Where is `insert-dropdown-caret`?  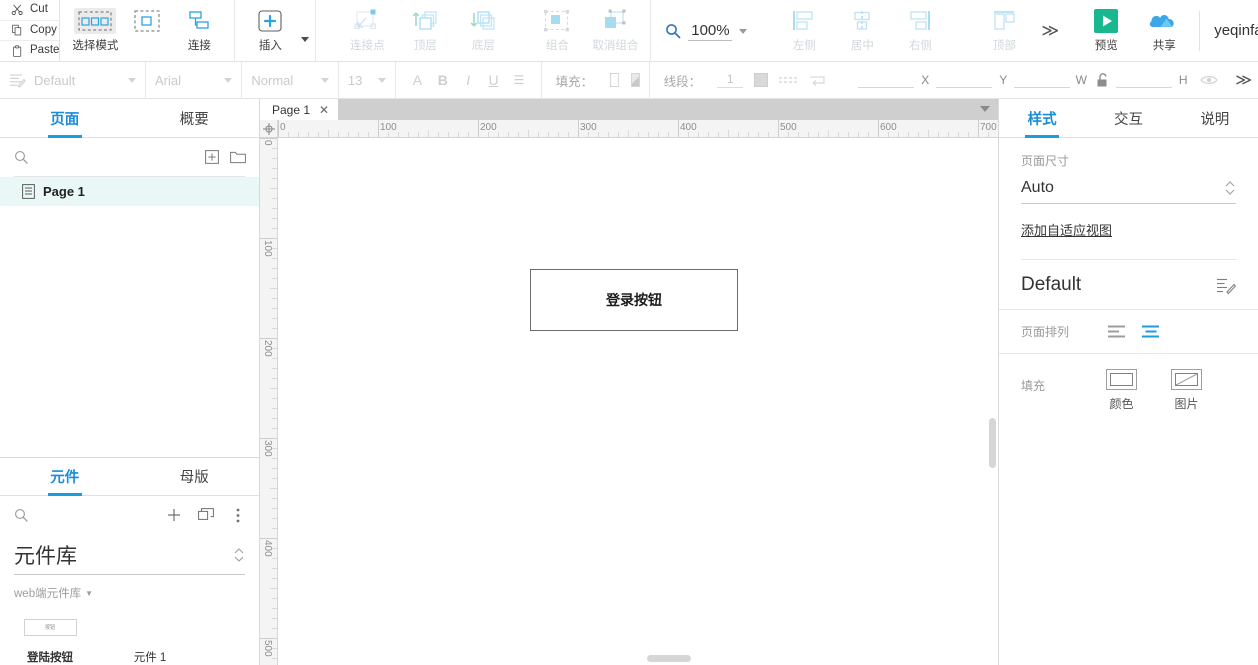 insert-dropdown-caret is located at coordinates (305, 39).